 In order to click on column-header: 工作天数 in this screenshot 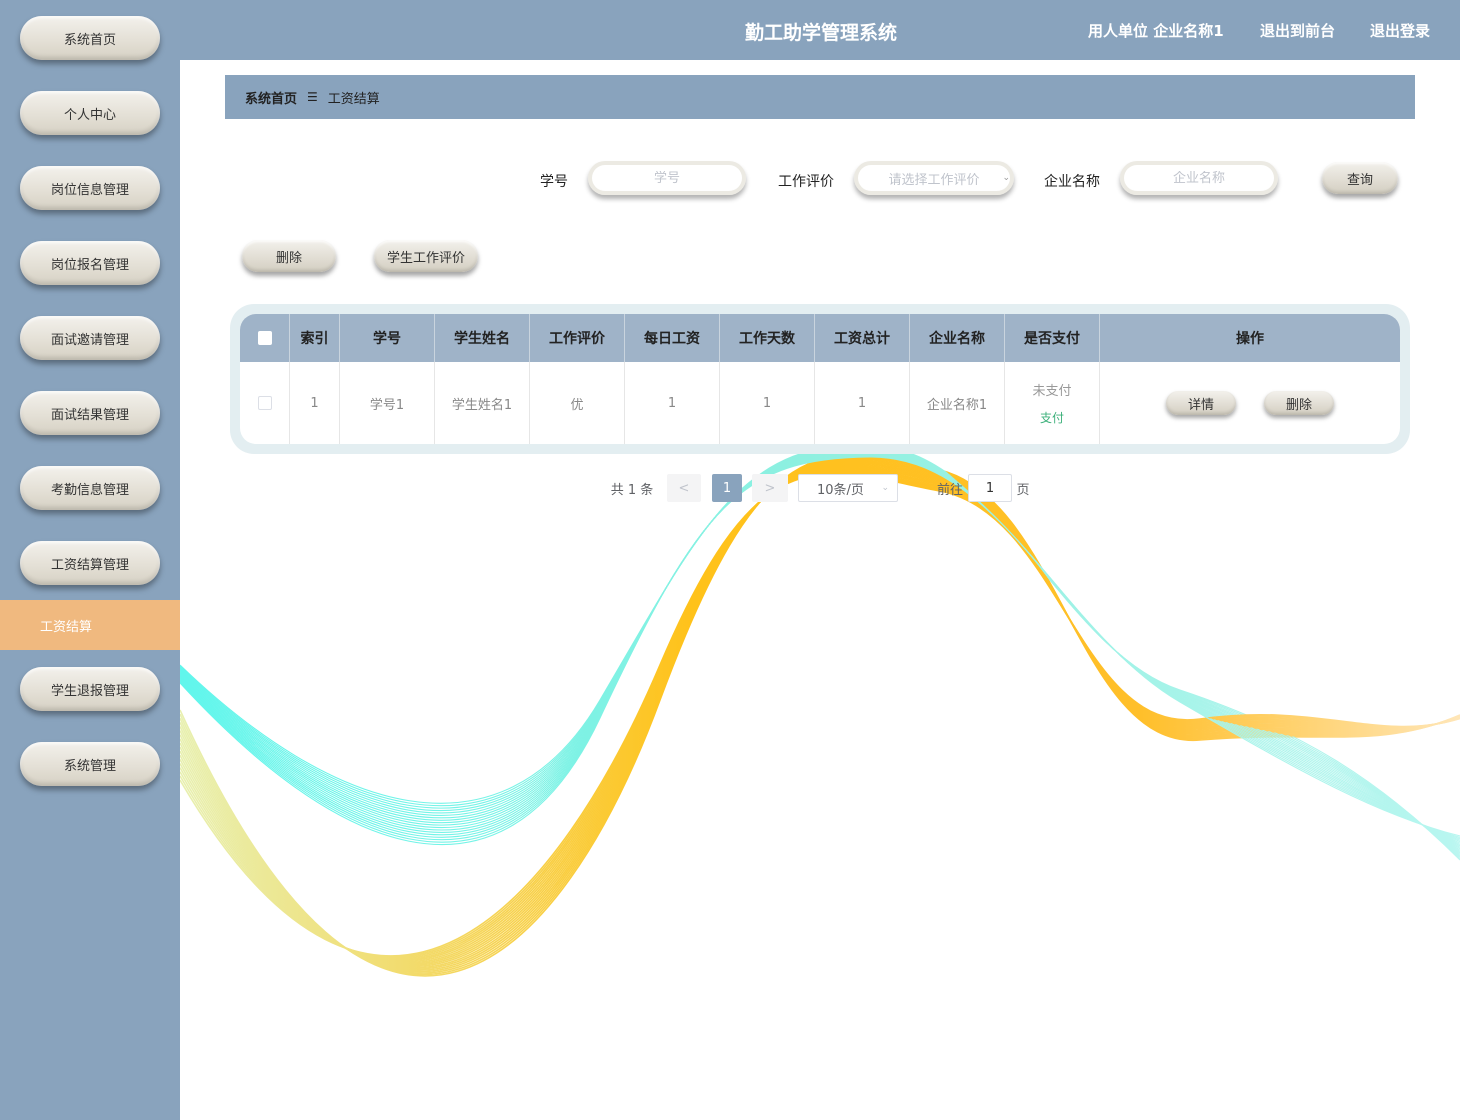, I will do `click(767, 338)`.